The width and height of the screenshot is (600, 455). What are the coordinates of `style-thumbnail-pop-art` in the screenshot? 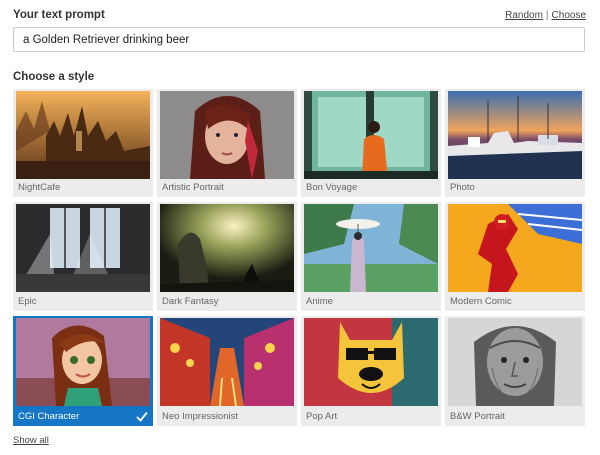 It's located at (371, 362).